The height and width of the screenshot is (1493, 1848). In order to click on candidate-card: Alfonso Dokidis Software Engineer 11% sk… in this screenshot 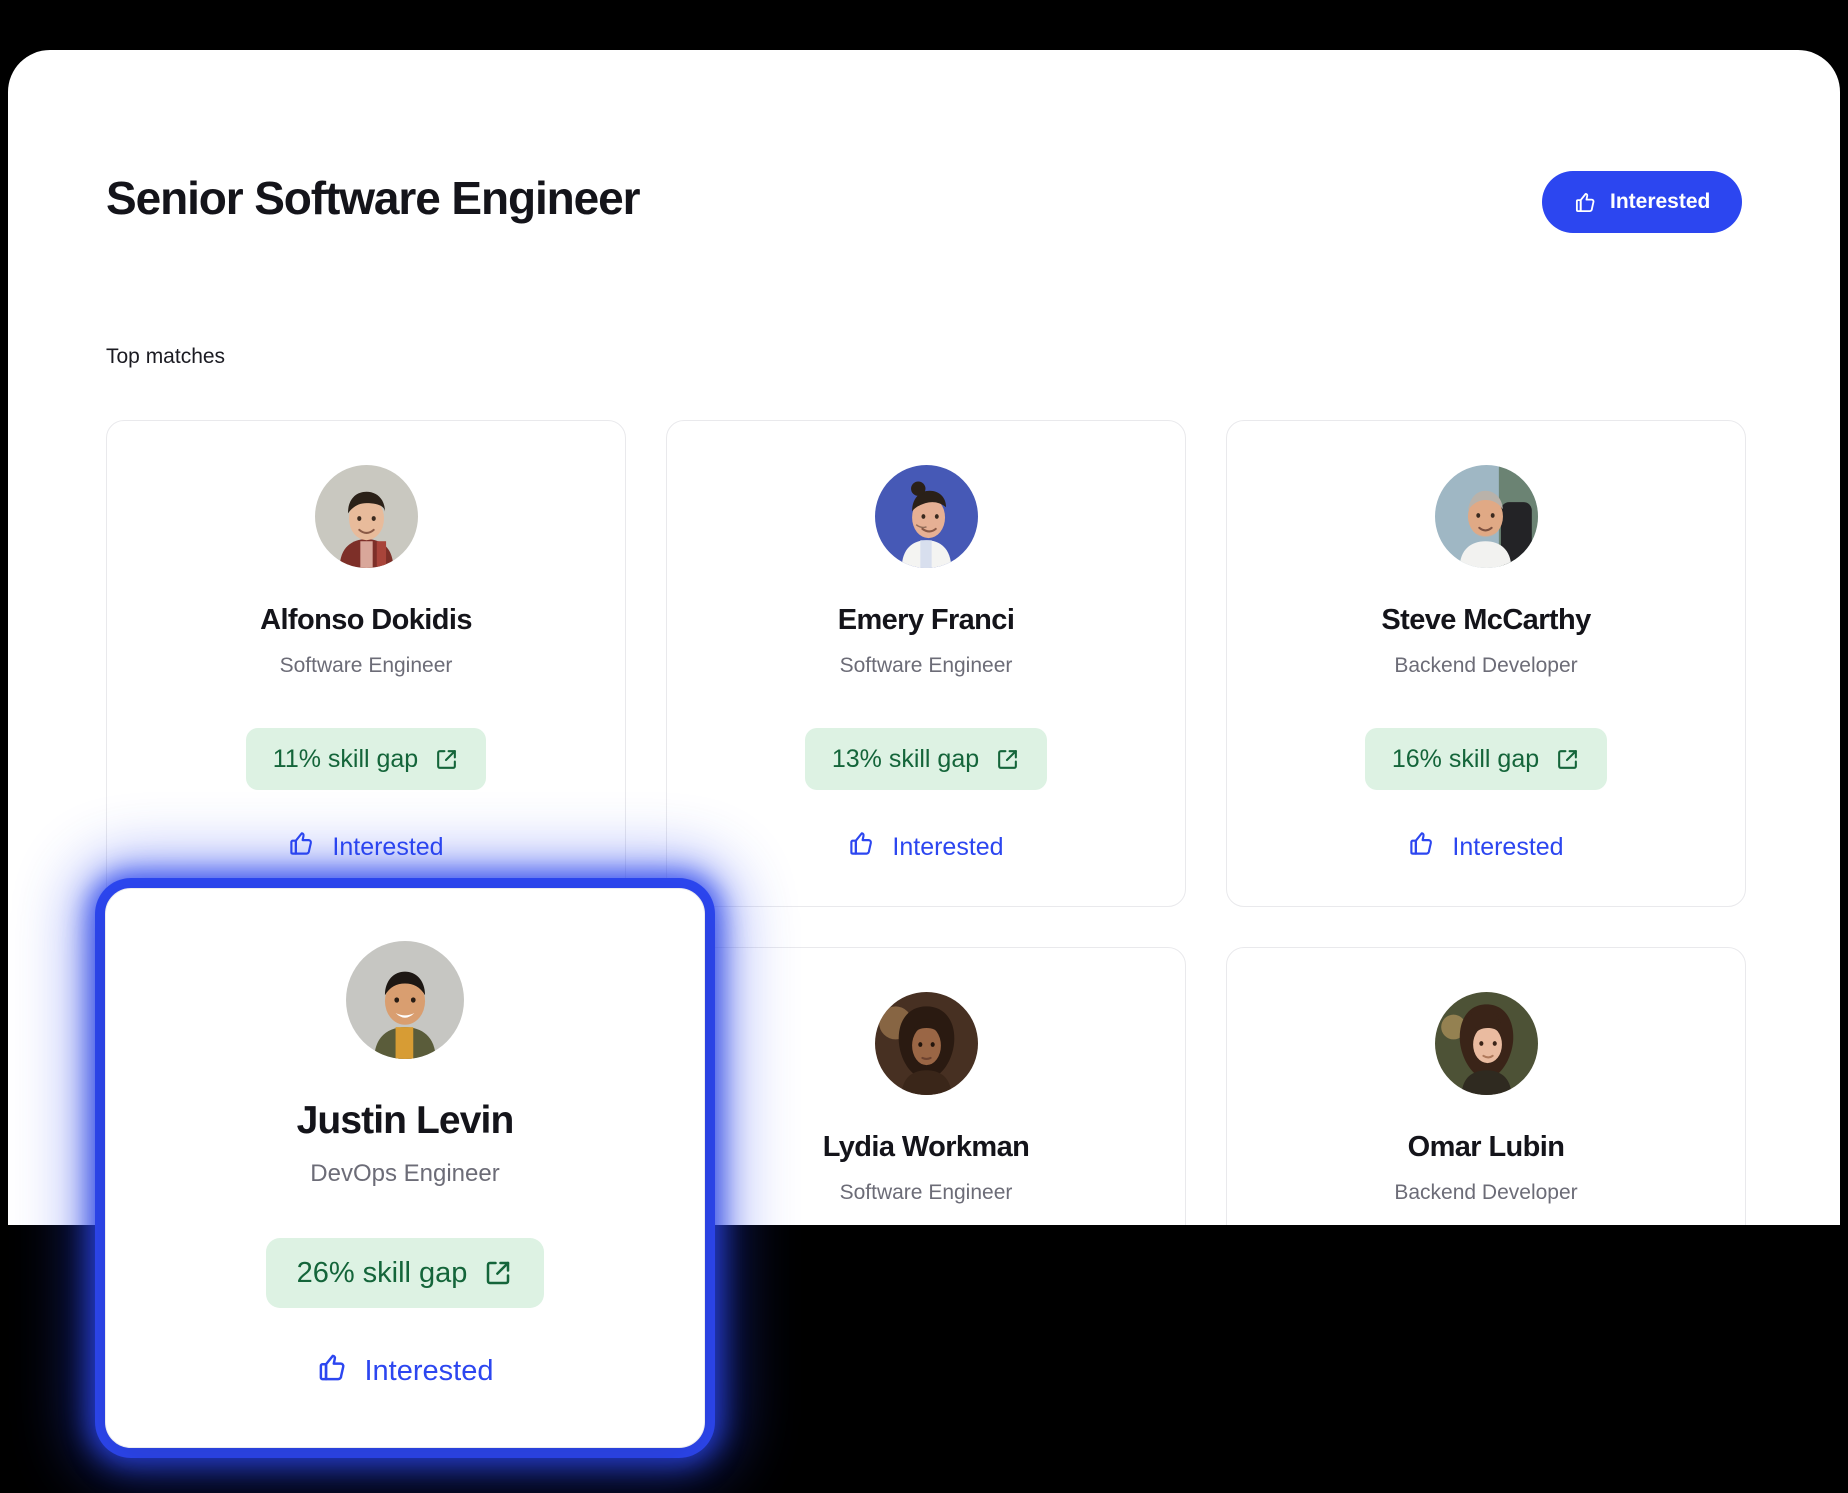, I will do `click(366, 663)`.